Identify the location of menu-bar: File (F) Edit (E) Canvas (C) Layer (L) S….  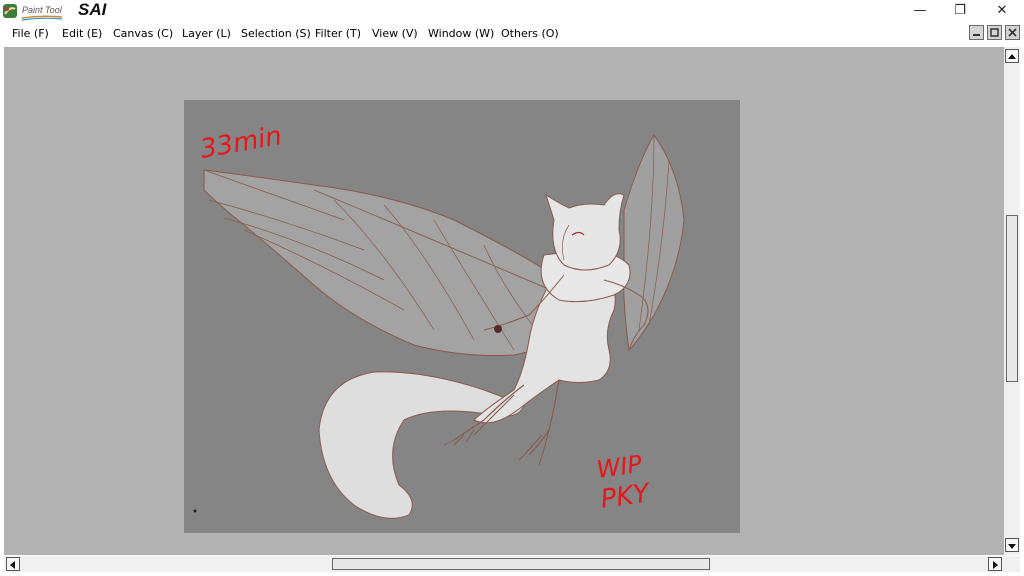
(512, 33).